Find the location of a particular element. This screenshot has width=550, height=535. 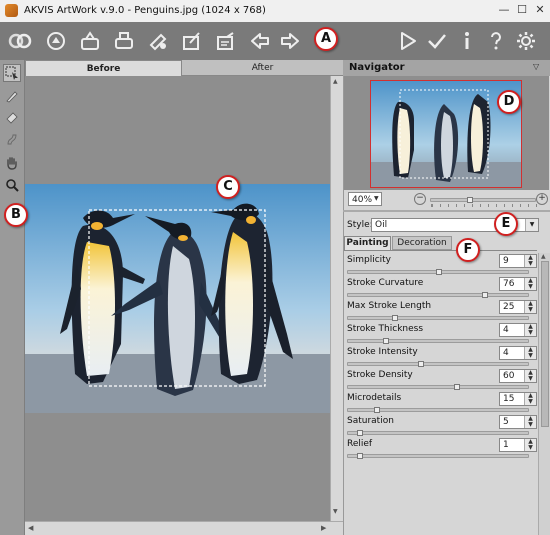

settings-scroll-up-icon: ▲ is located at coordinates (543, 256).